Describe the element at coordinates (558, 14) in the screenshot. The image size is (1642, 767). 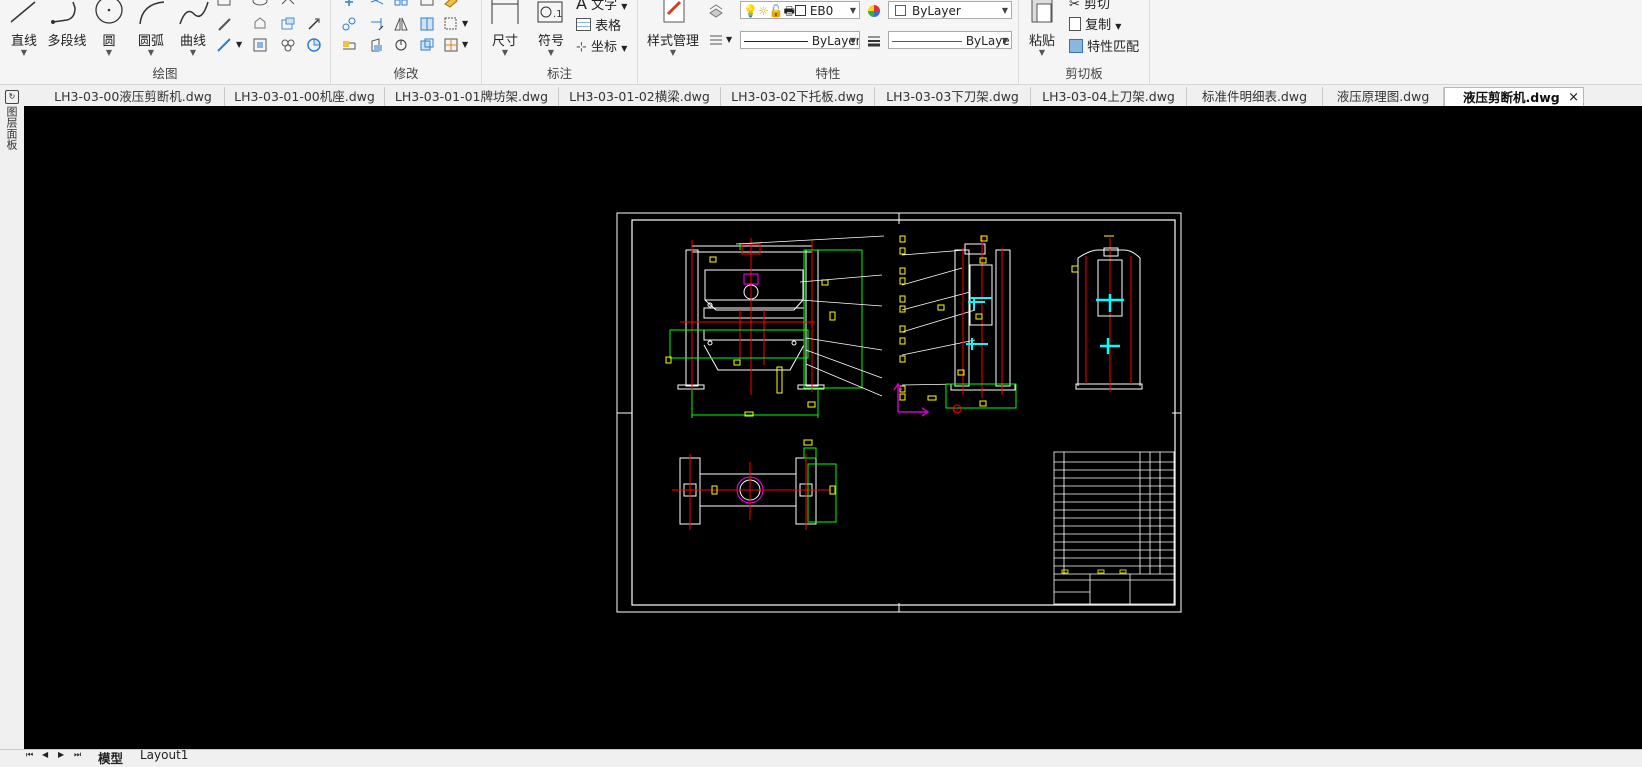
I see `svg-text: .1` at that location.